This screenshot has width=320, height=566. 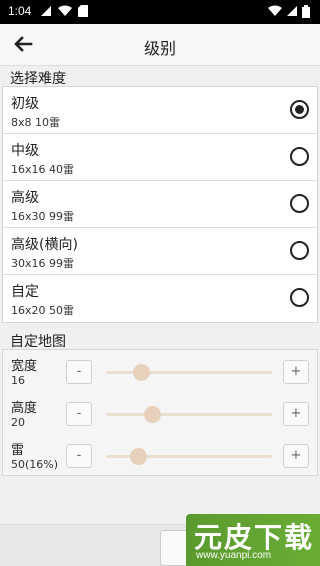 What do you see at coordinates (42, 263) in the screenshot?
I see `difficulty-detail: 30x16 99雷` at bounding box center [42, 263].